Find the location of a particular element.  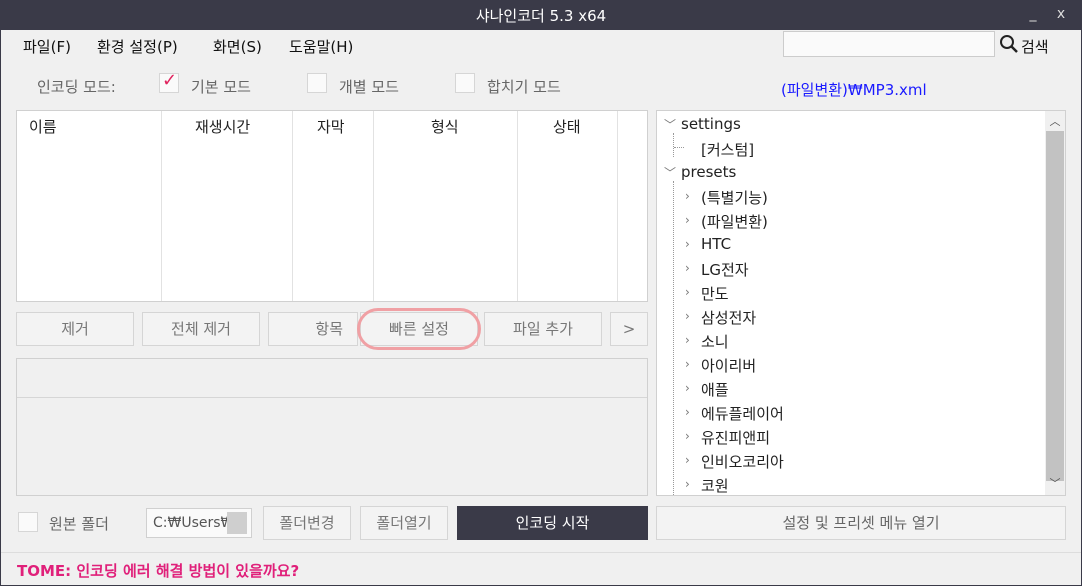

tree-node-cowon: 코원 is located at coordinates (715, 485).